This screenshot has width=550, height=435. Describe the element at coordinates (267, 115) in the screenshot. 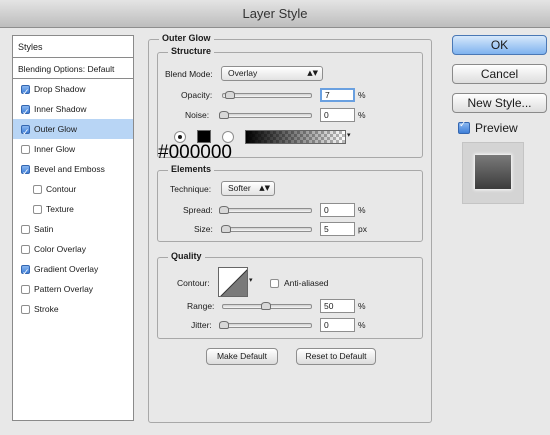

I see `noise-slider` at that location.